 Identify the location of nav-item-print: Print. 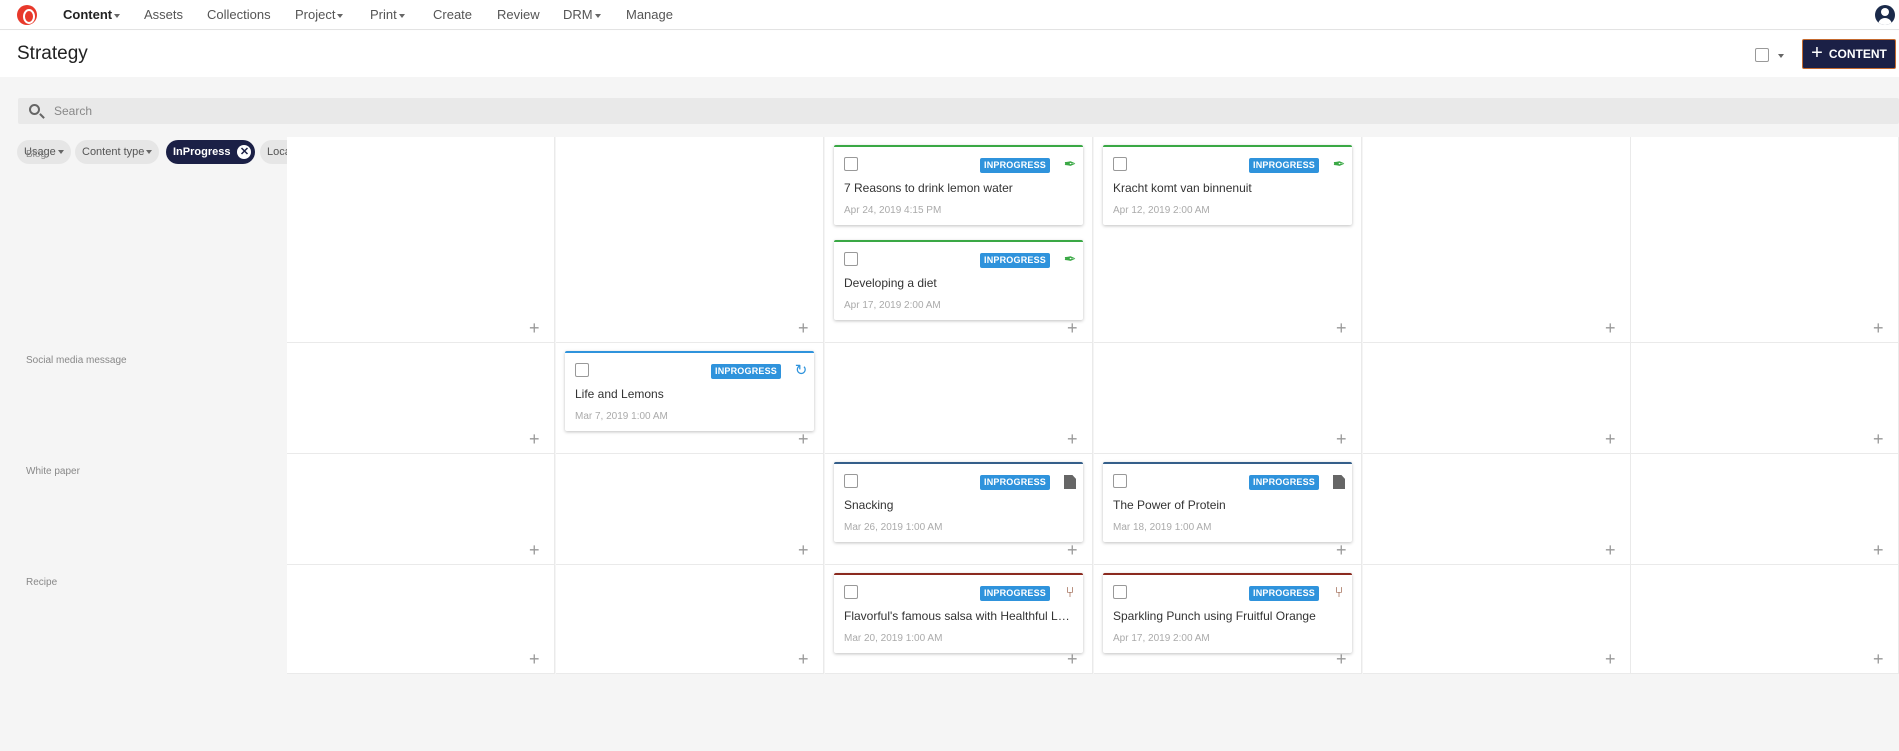
(387, 14).